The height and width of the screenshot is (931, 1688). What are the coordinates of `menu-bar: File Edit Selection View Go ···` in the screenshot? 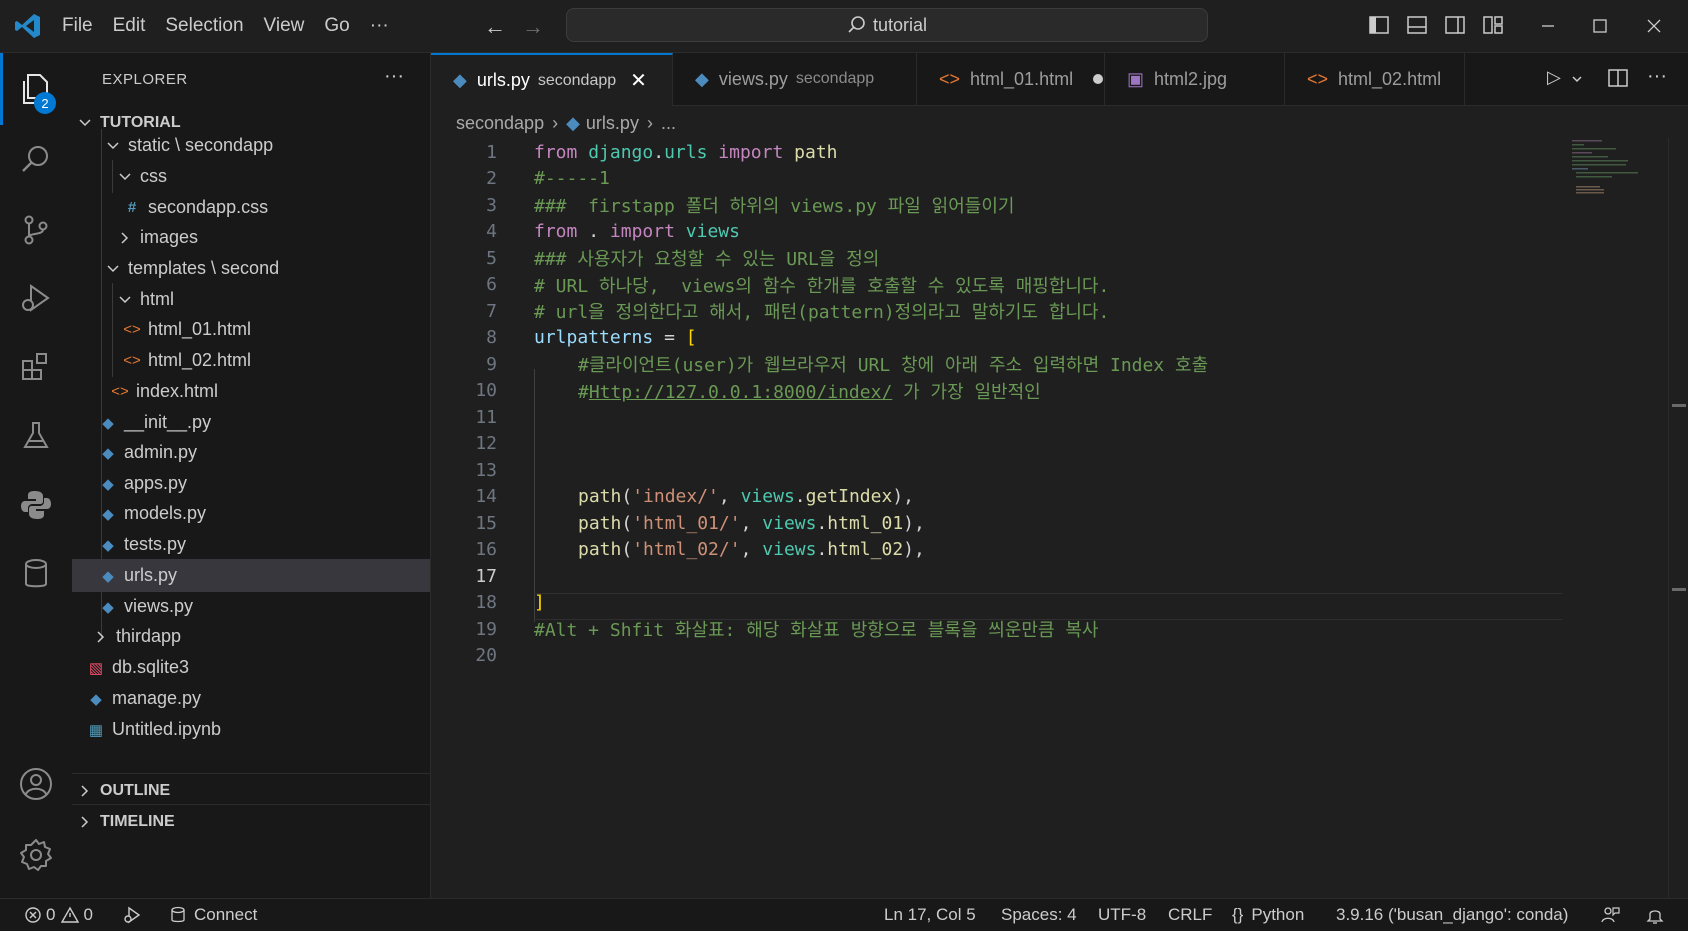 It's located at (225, 26).